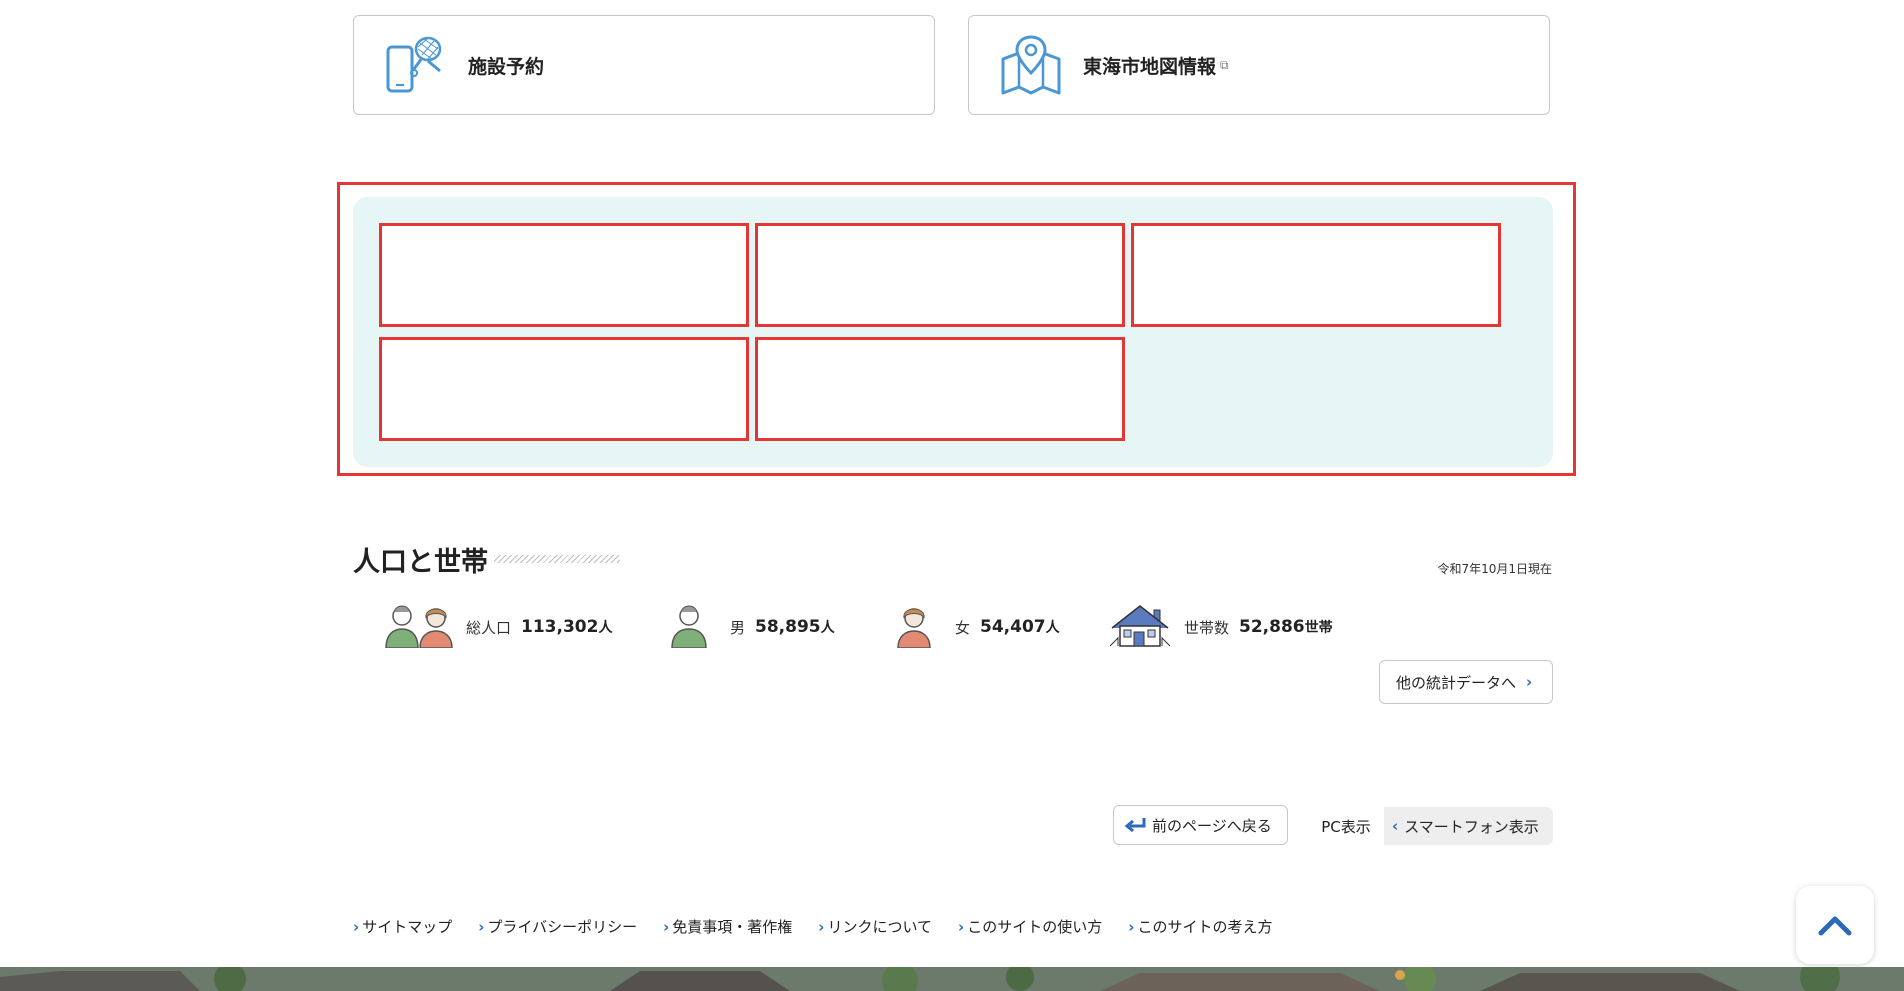 This screenshot has width=1904, height=991. What do you see at coordinates (489, 627) in the screenshot?
I see `stat-label: 総人口` at bounding box center [489, 627].